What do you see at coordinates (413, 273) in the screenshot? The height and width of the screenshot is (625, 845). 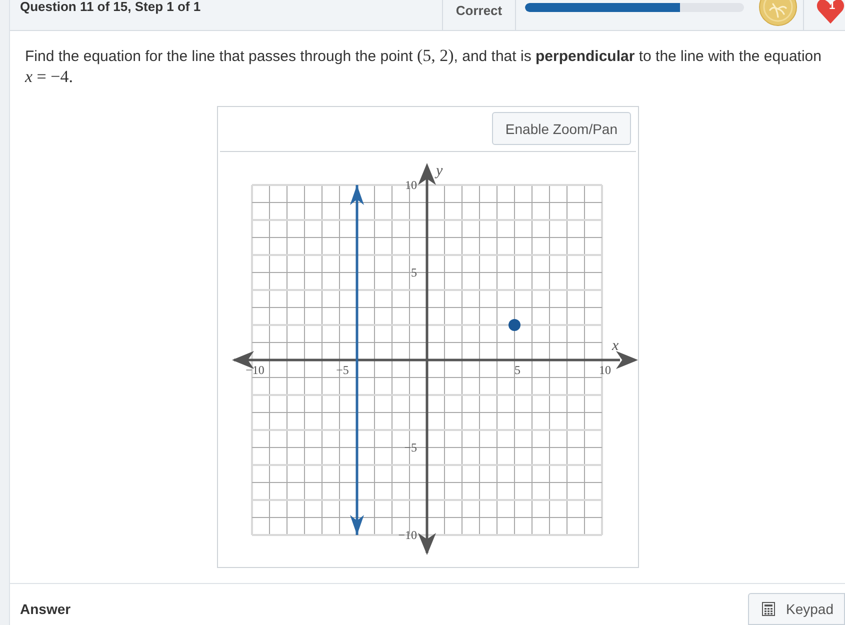 I see `y-tick-label: 5` at bounding box center [413, 273].